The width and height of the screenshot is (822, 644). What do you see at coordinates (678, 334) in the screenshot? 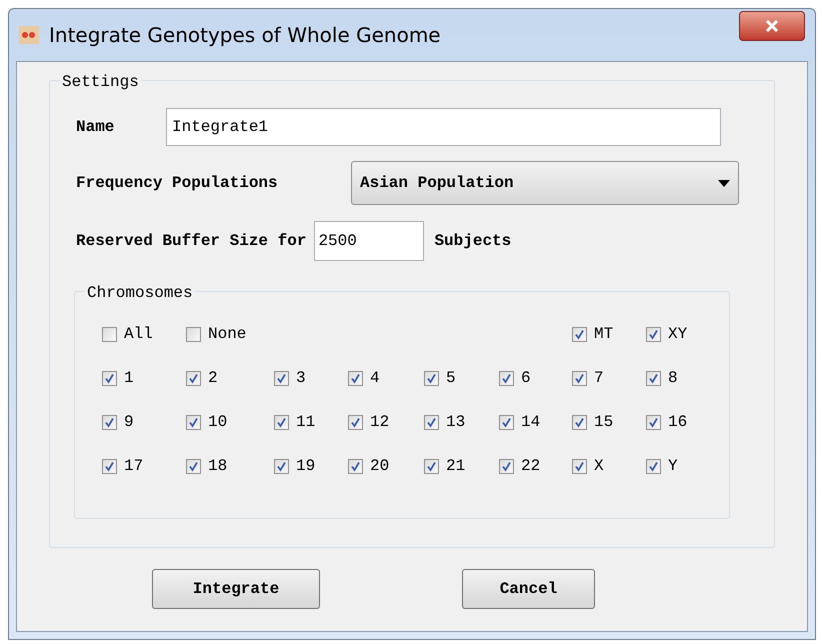
I see `checkbox-label: XY` at bounding box center [678, 334].